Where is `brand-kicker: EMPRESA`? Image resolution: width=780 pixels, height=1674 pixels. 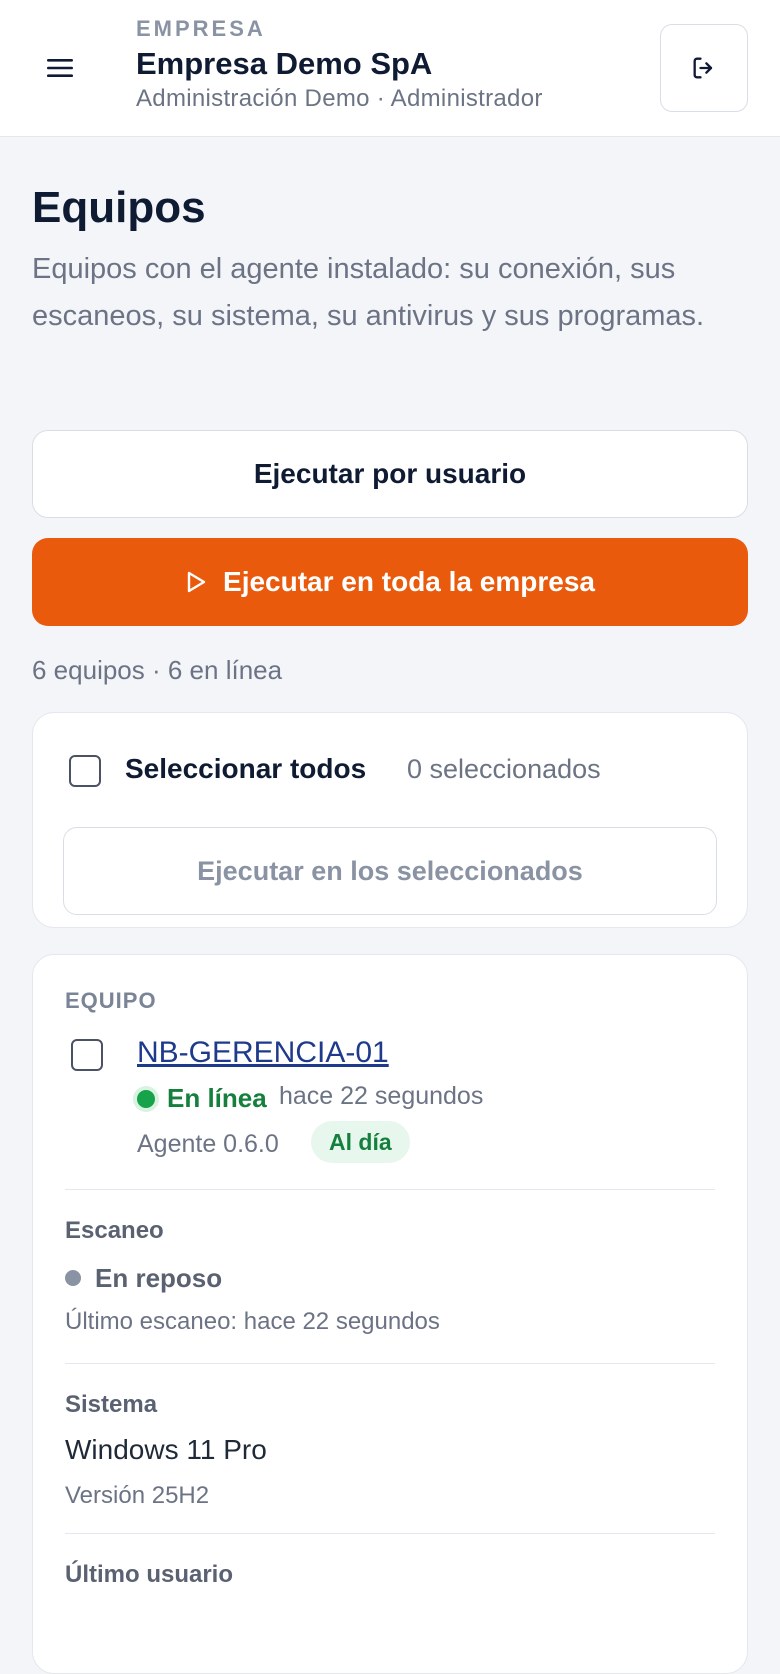 brand-kicker: EMPRESA is located at coordinates (201, 28).